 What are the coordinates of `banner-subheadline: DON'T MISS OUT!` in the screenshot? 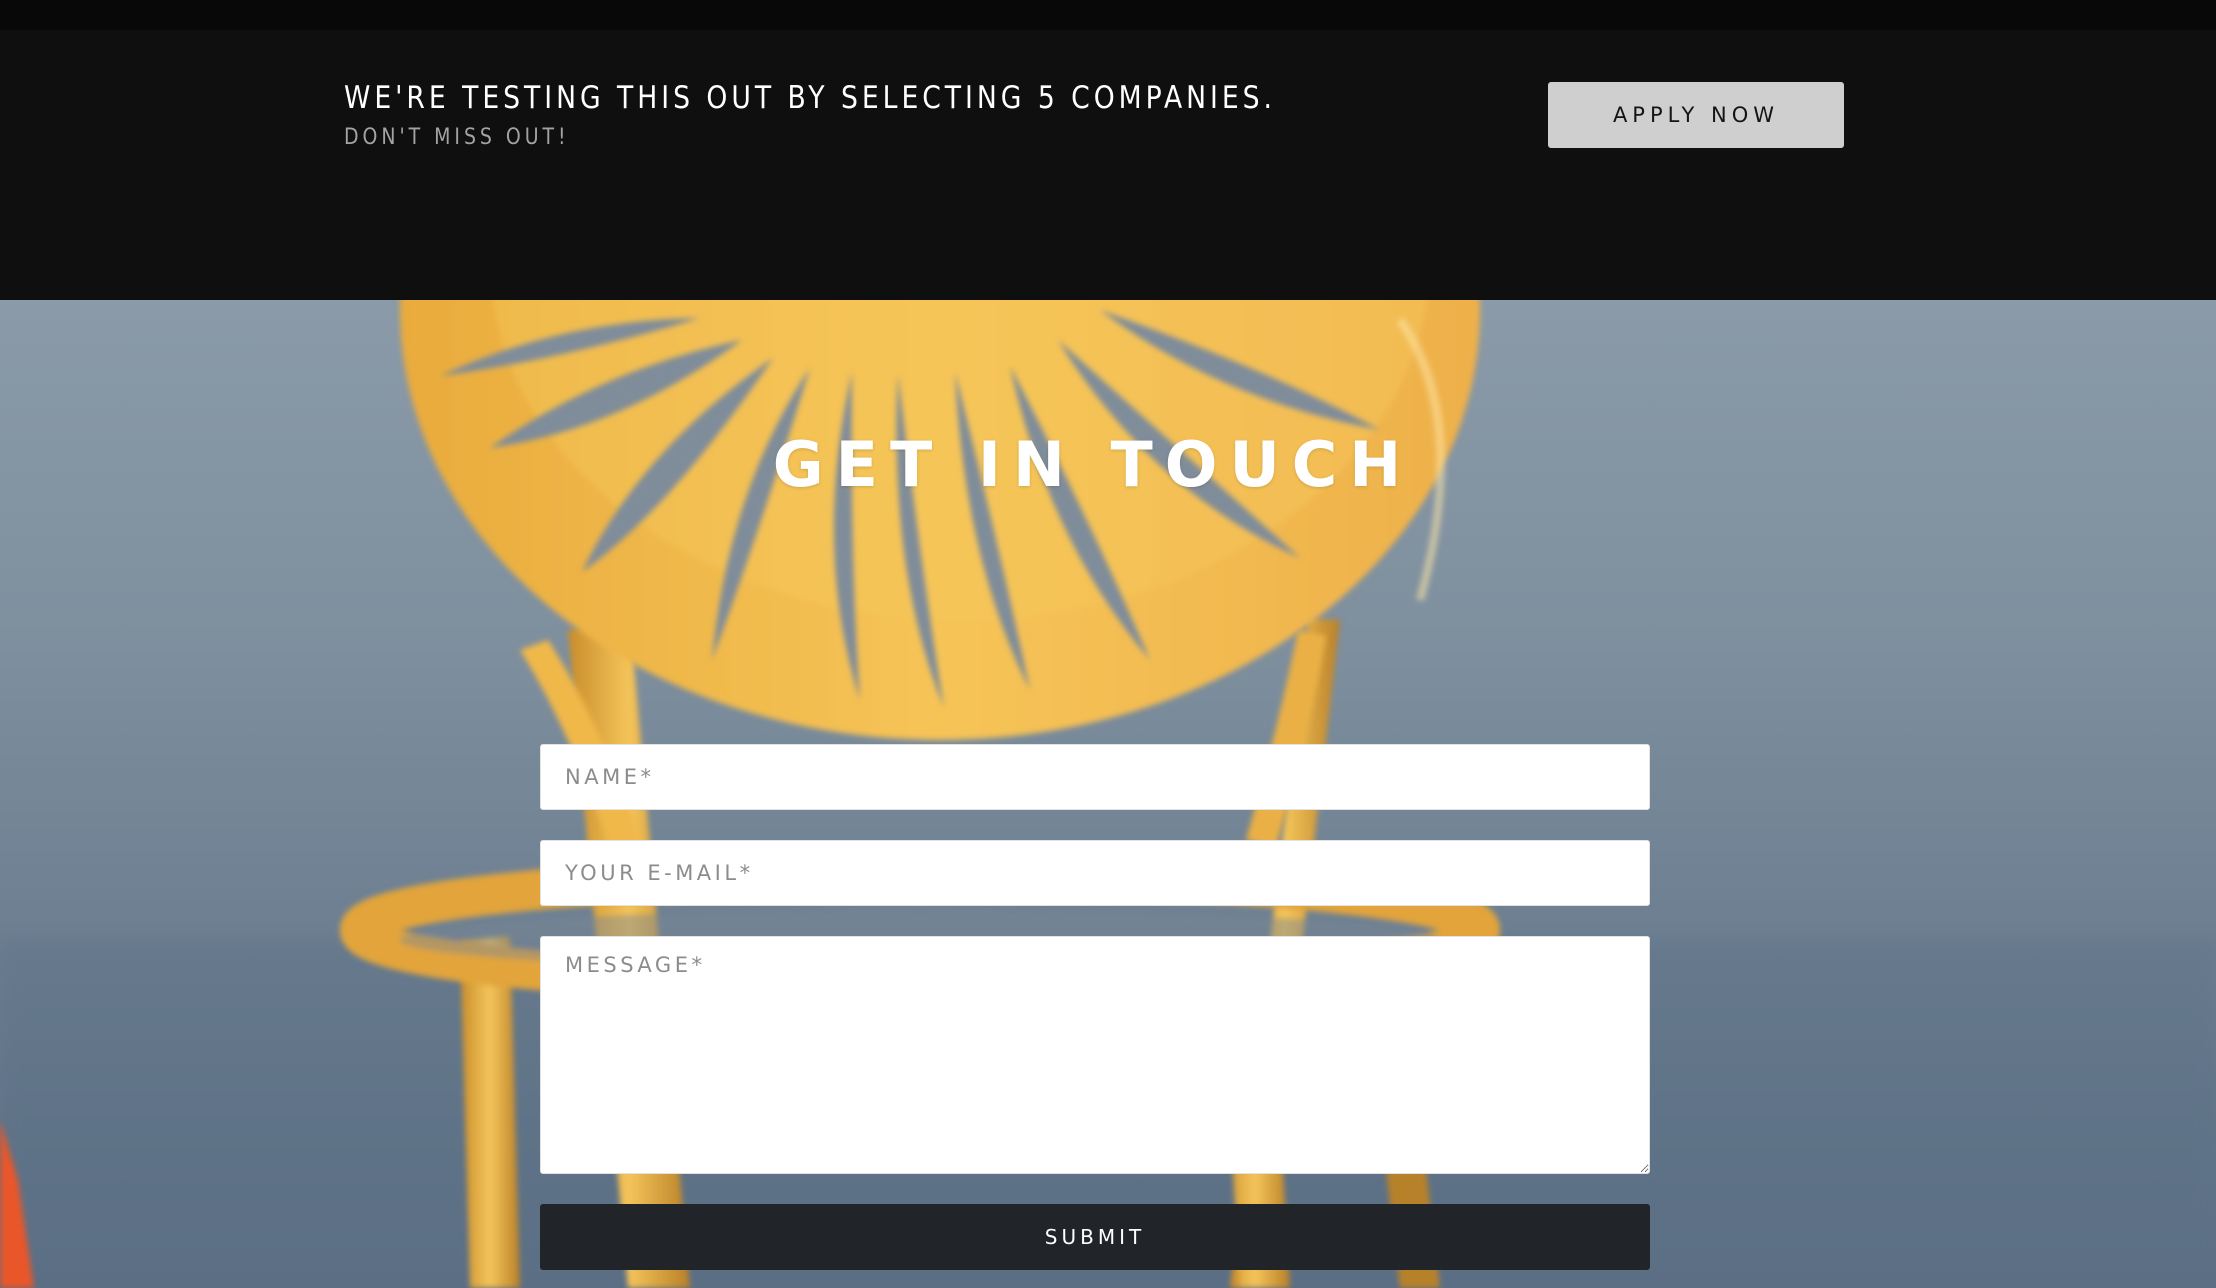 It's located at (457, 137).